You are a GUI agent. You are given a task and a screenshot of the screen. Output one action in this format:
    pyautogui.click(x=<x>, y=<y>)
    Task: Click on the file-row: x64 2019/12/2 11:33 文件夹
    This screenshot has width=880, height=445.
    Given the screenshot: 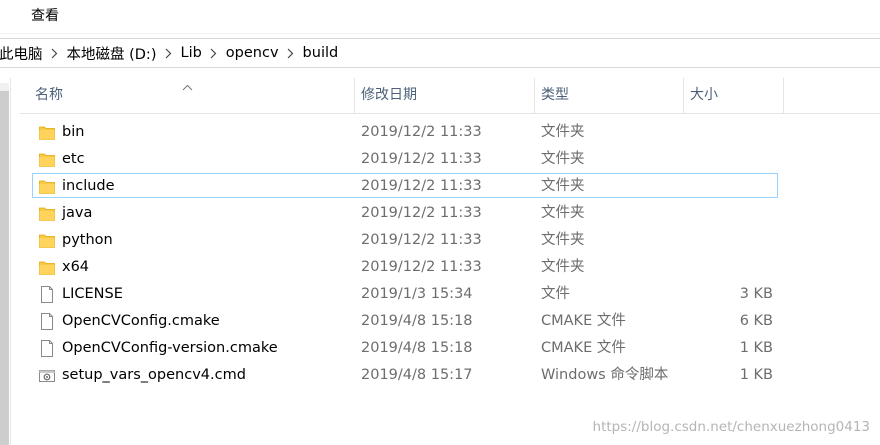 What is the action you would take?
    pyautogui.click(x=405, y=266)
    